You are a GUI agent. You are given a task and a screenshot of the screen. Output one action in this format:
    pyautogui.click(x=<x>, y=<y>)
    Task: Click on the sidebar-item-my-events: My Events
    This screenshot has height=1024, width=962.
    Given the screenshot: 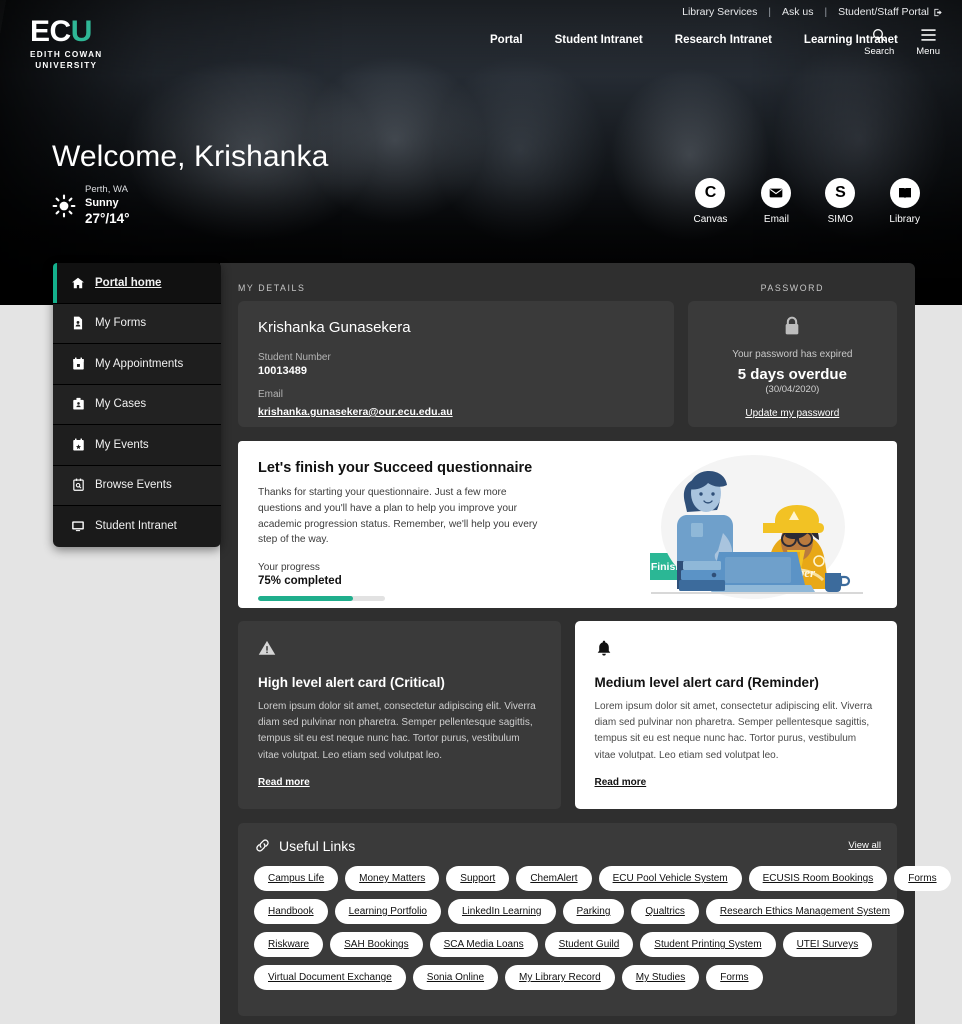 What is the action you would take?
    pyautogui.click(x=137, y=445)
    